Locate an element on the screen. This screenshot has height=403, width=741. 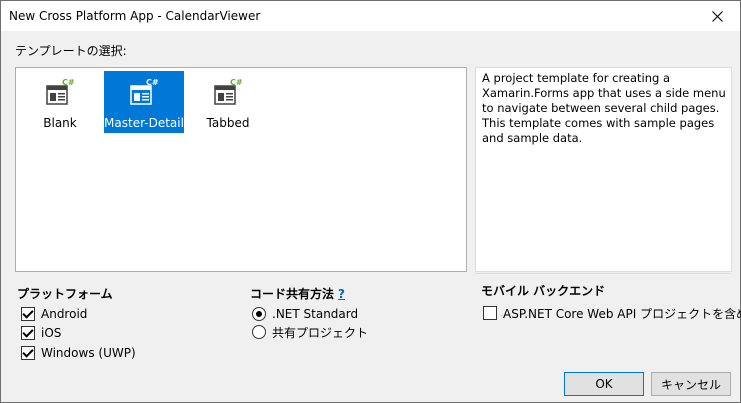
code-sharing-heading-text: コード共有方法 is located at coordinates (292, 294).